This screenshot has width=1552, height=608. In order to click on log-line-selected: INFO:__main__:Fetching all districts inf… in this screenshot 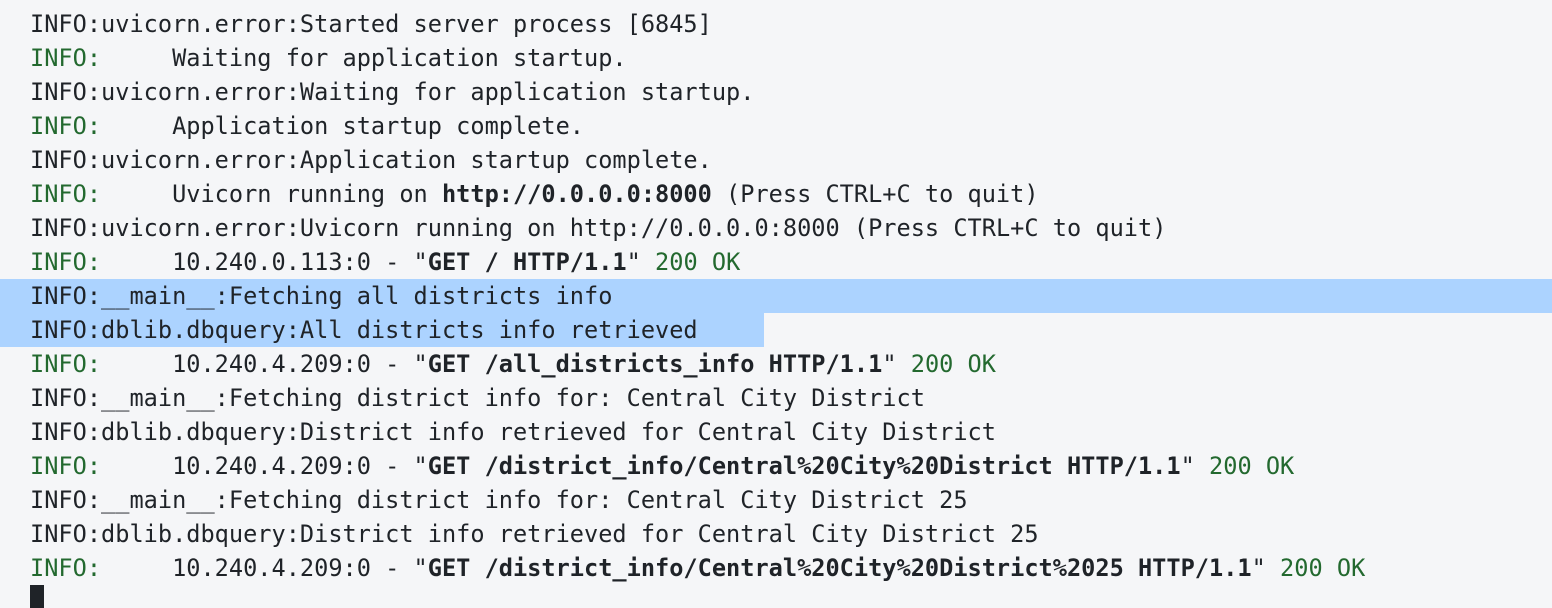, I will do `click(776, 296)`.